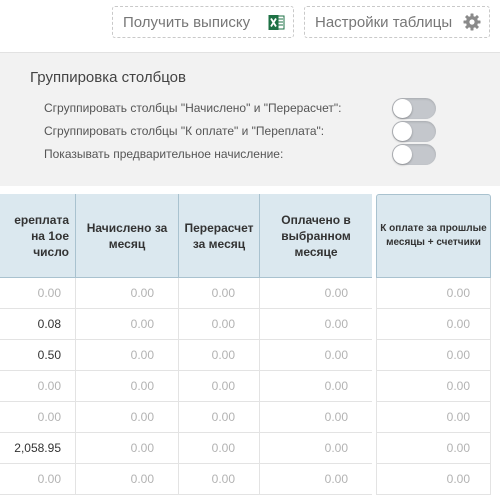 Image resolution: width=500 pixels, height=500 pixels. Describe the element at coordinates (219, 236) in the screenshot. I see `header-recalc: Перерасчет за месяц` at that location.